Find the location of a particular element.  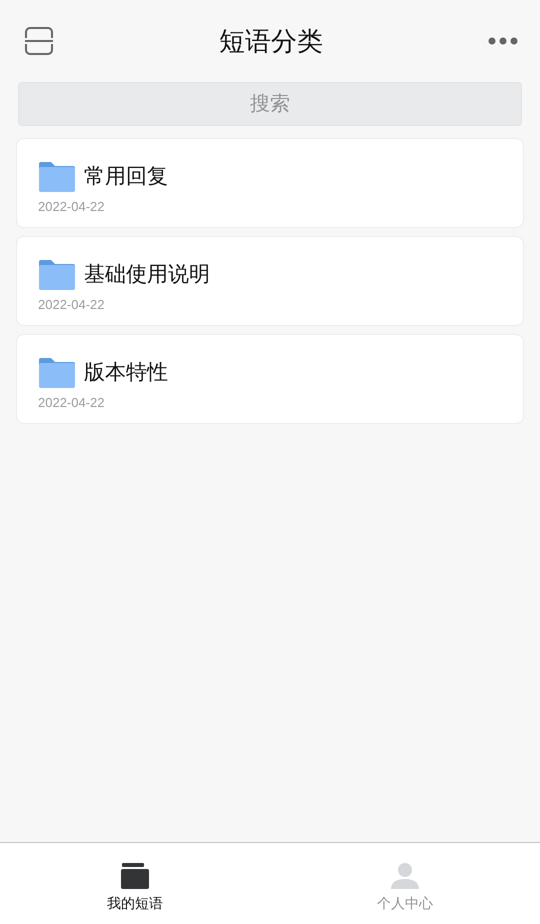

category-card: 常用回复 2022-04-22 is located at coordinates (270, 183).